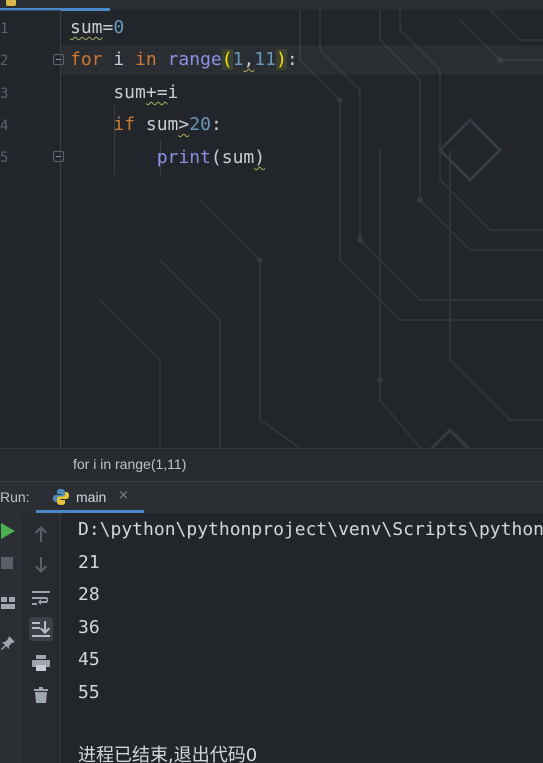 This screenshot has width=543, height=763. What do you see at coordinates (129, 464) in the screenshot?
I see `breadcrumb-item: for i in range(1,11)` at bounding box center [129, 464].